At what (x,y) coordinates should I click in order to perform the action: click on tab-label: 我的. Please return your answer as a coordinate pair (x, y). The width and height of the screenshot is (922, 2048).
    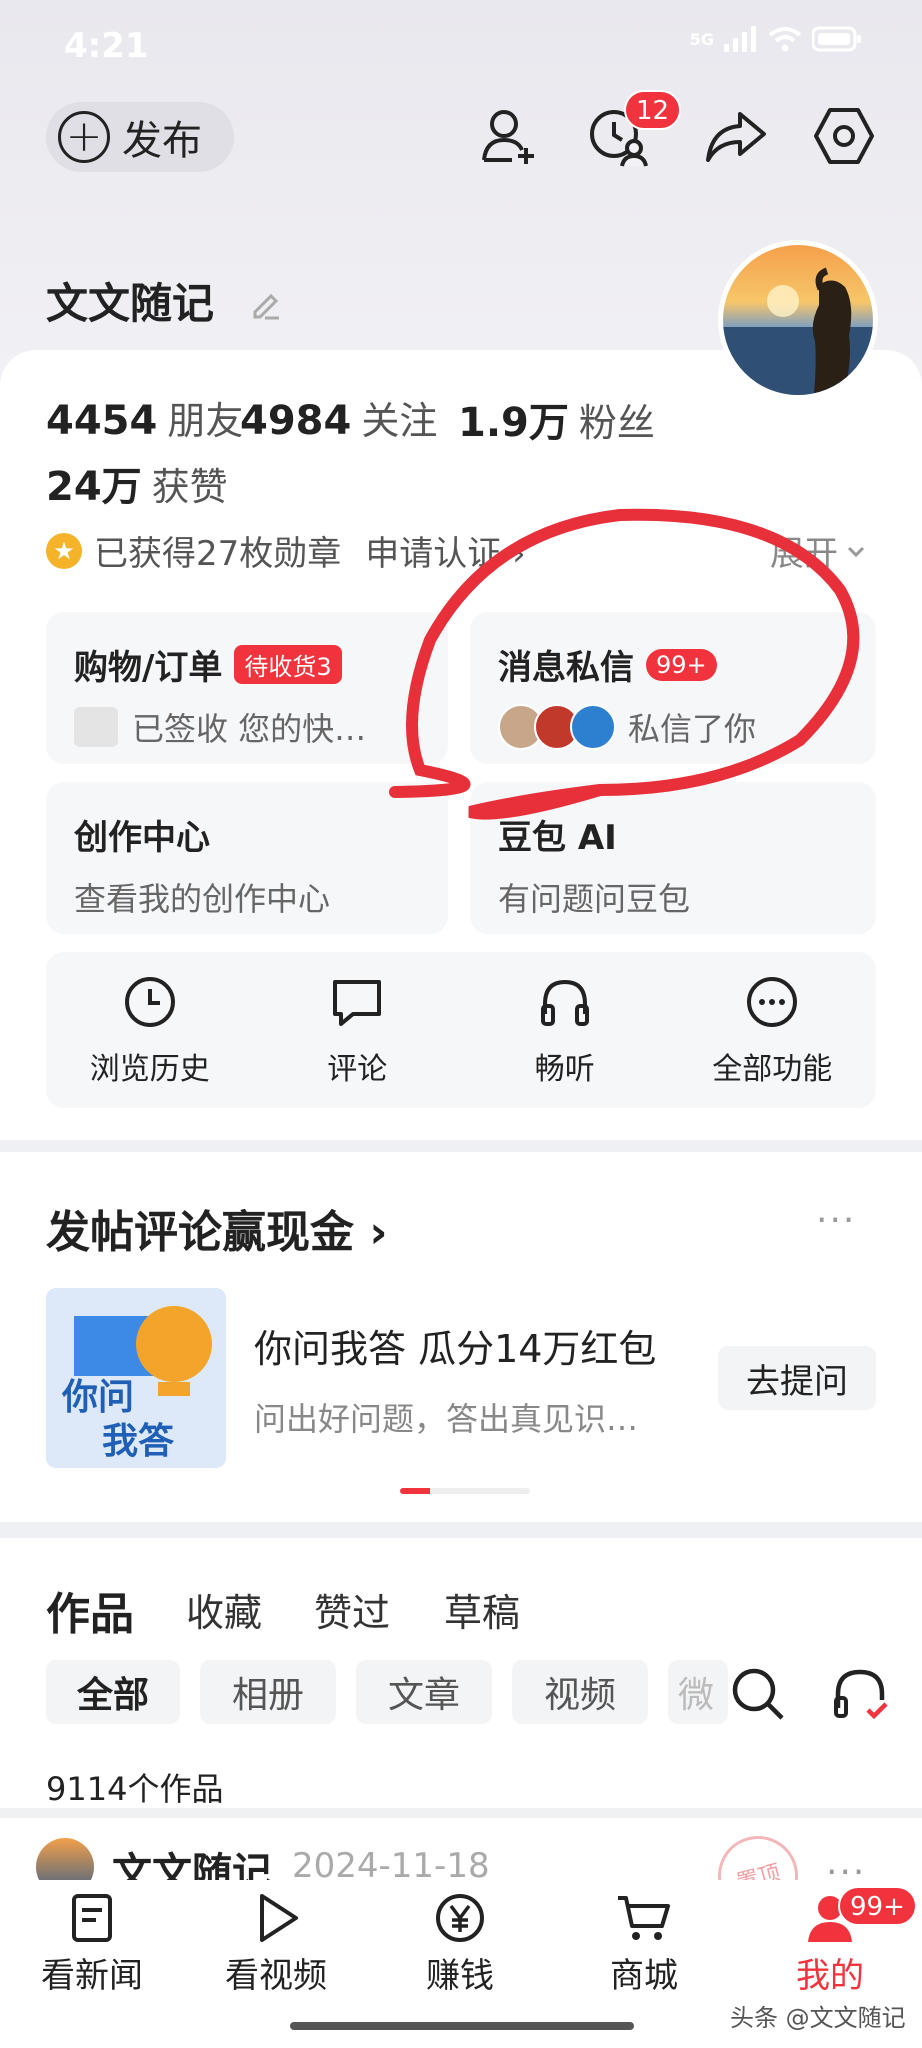
    Looking at the image, I should click on (830, 1976).